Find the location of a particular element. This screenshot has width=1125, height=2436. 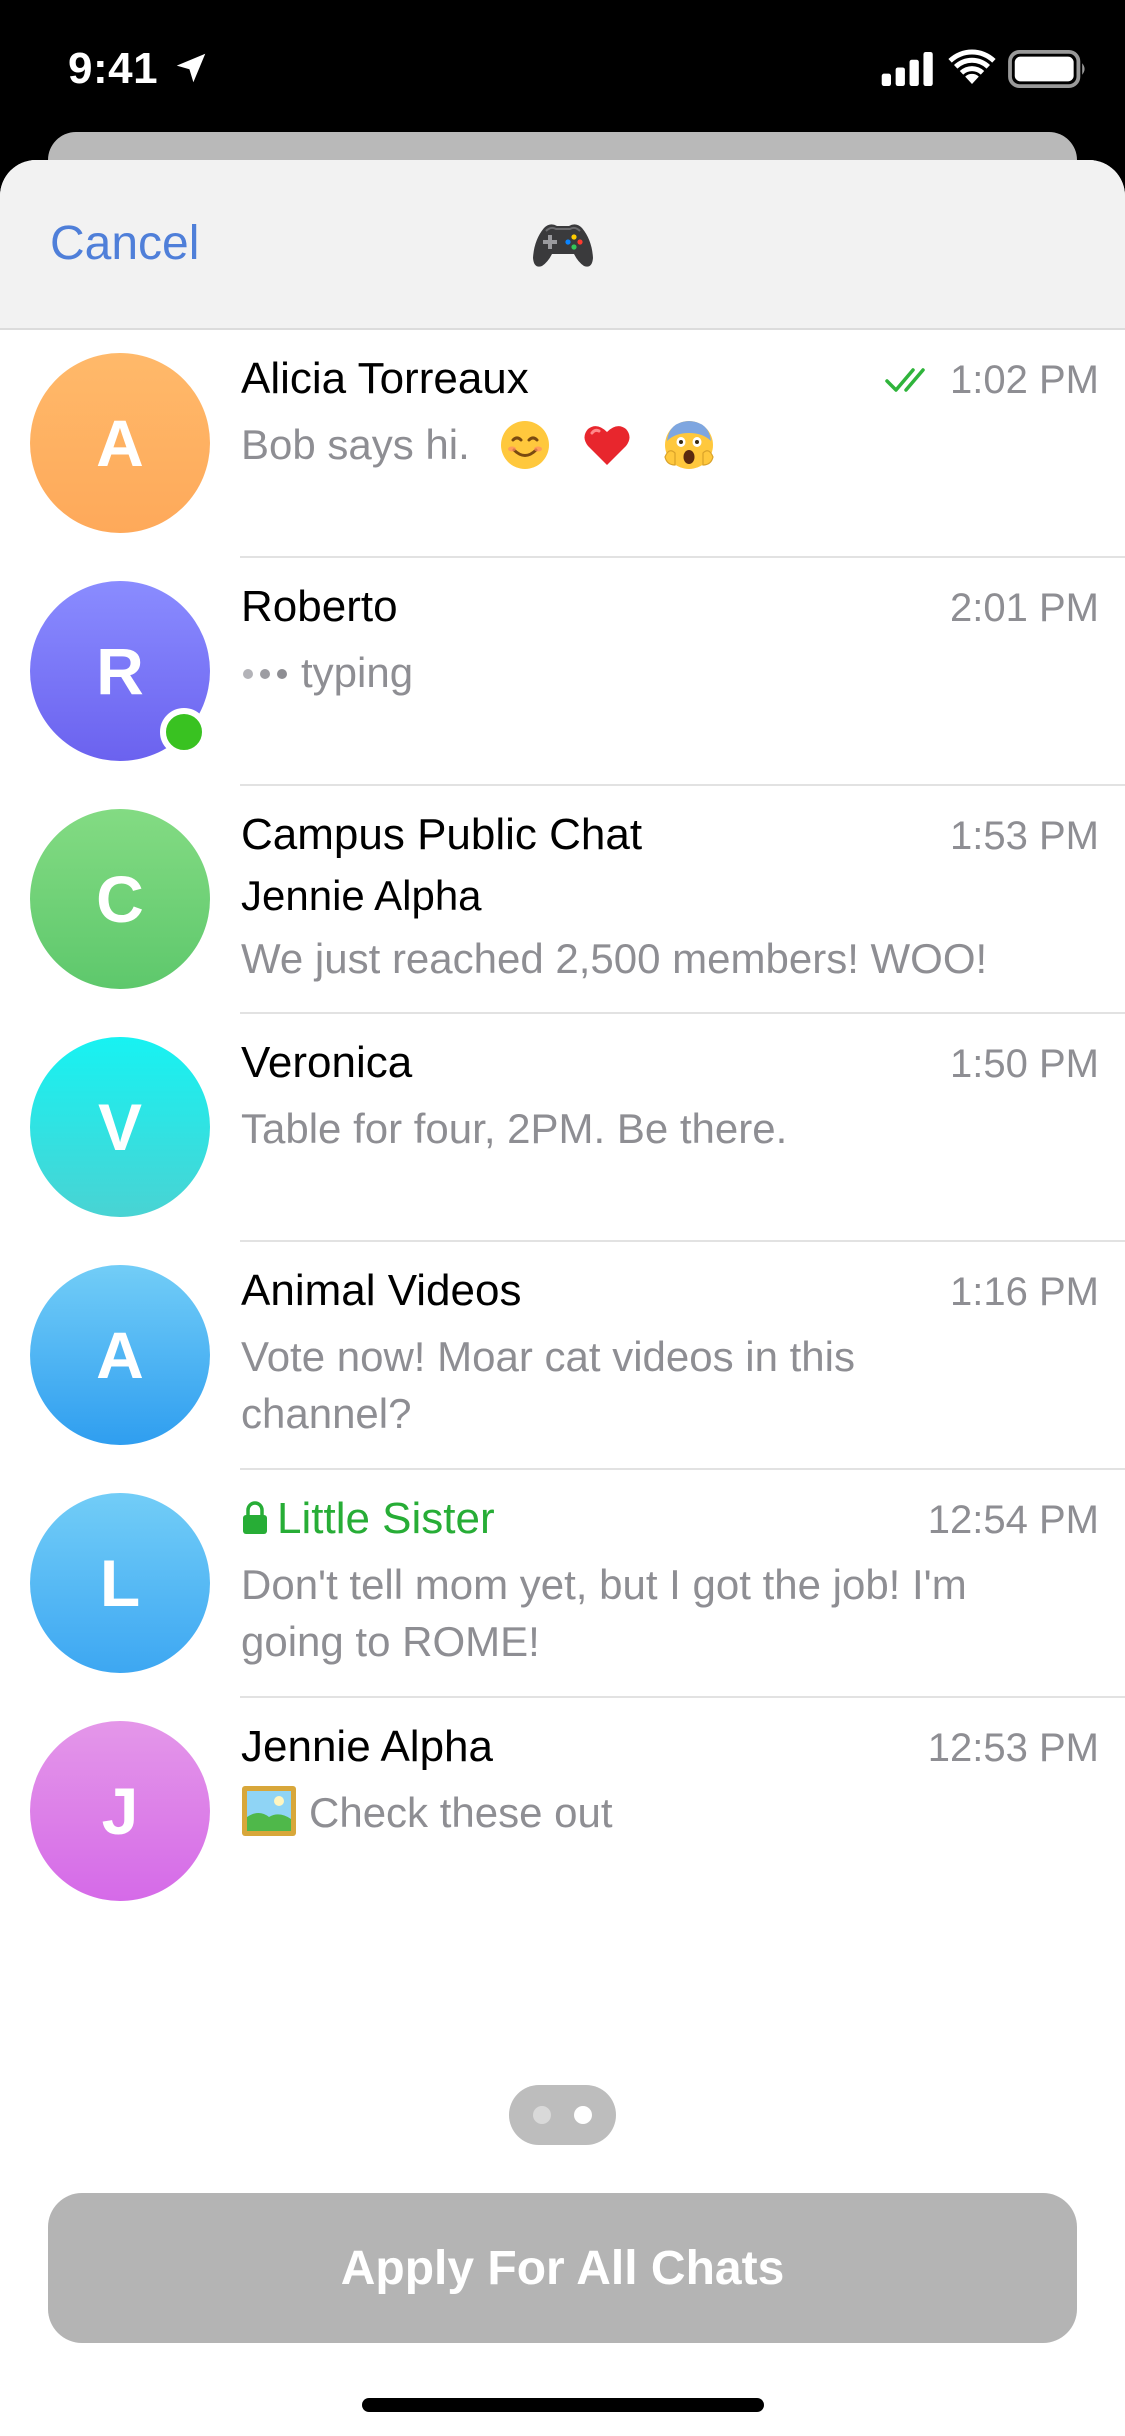

chat-preview-text: Table for four, 2PM. Be there. is located at coordinates (514, 1128).